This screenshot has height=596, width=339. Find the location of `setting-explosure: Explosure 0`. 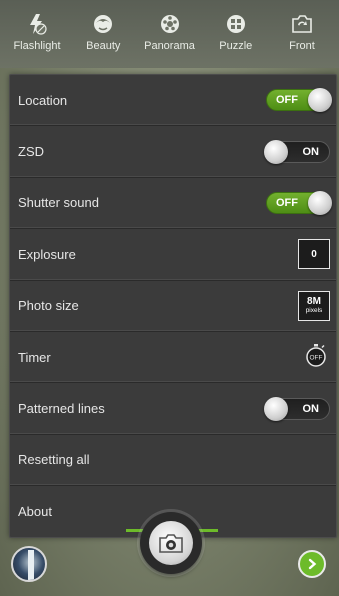

setting-explosure: Explosure 0 is located at coordinates (173, 255).